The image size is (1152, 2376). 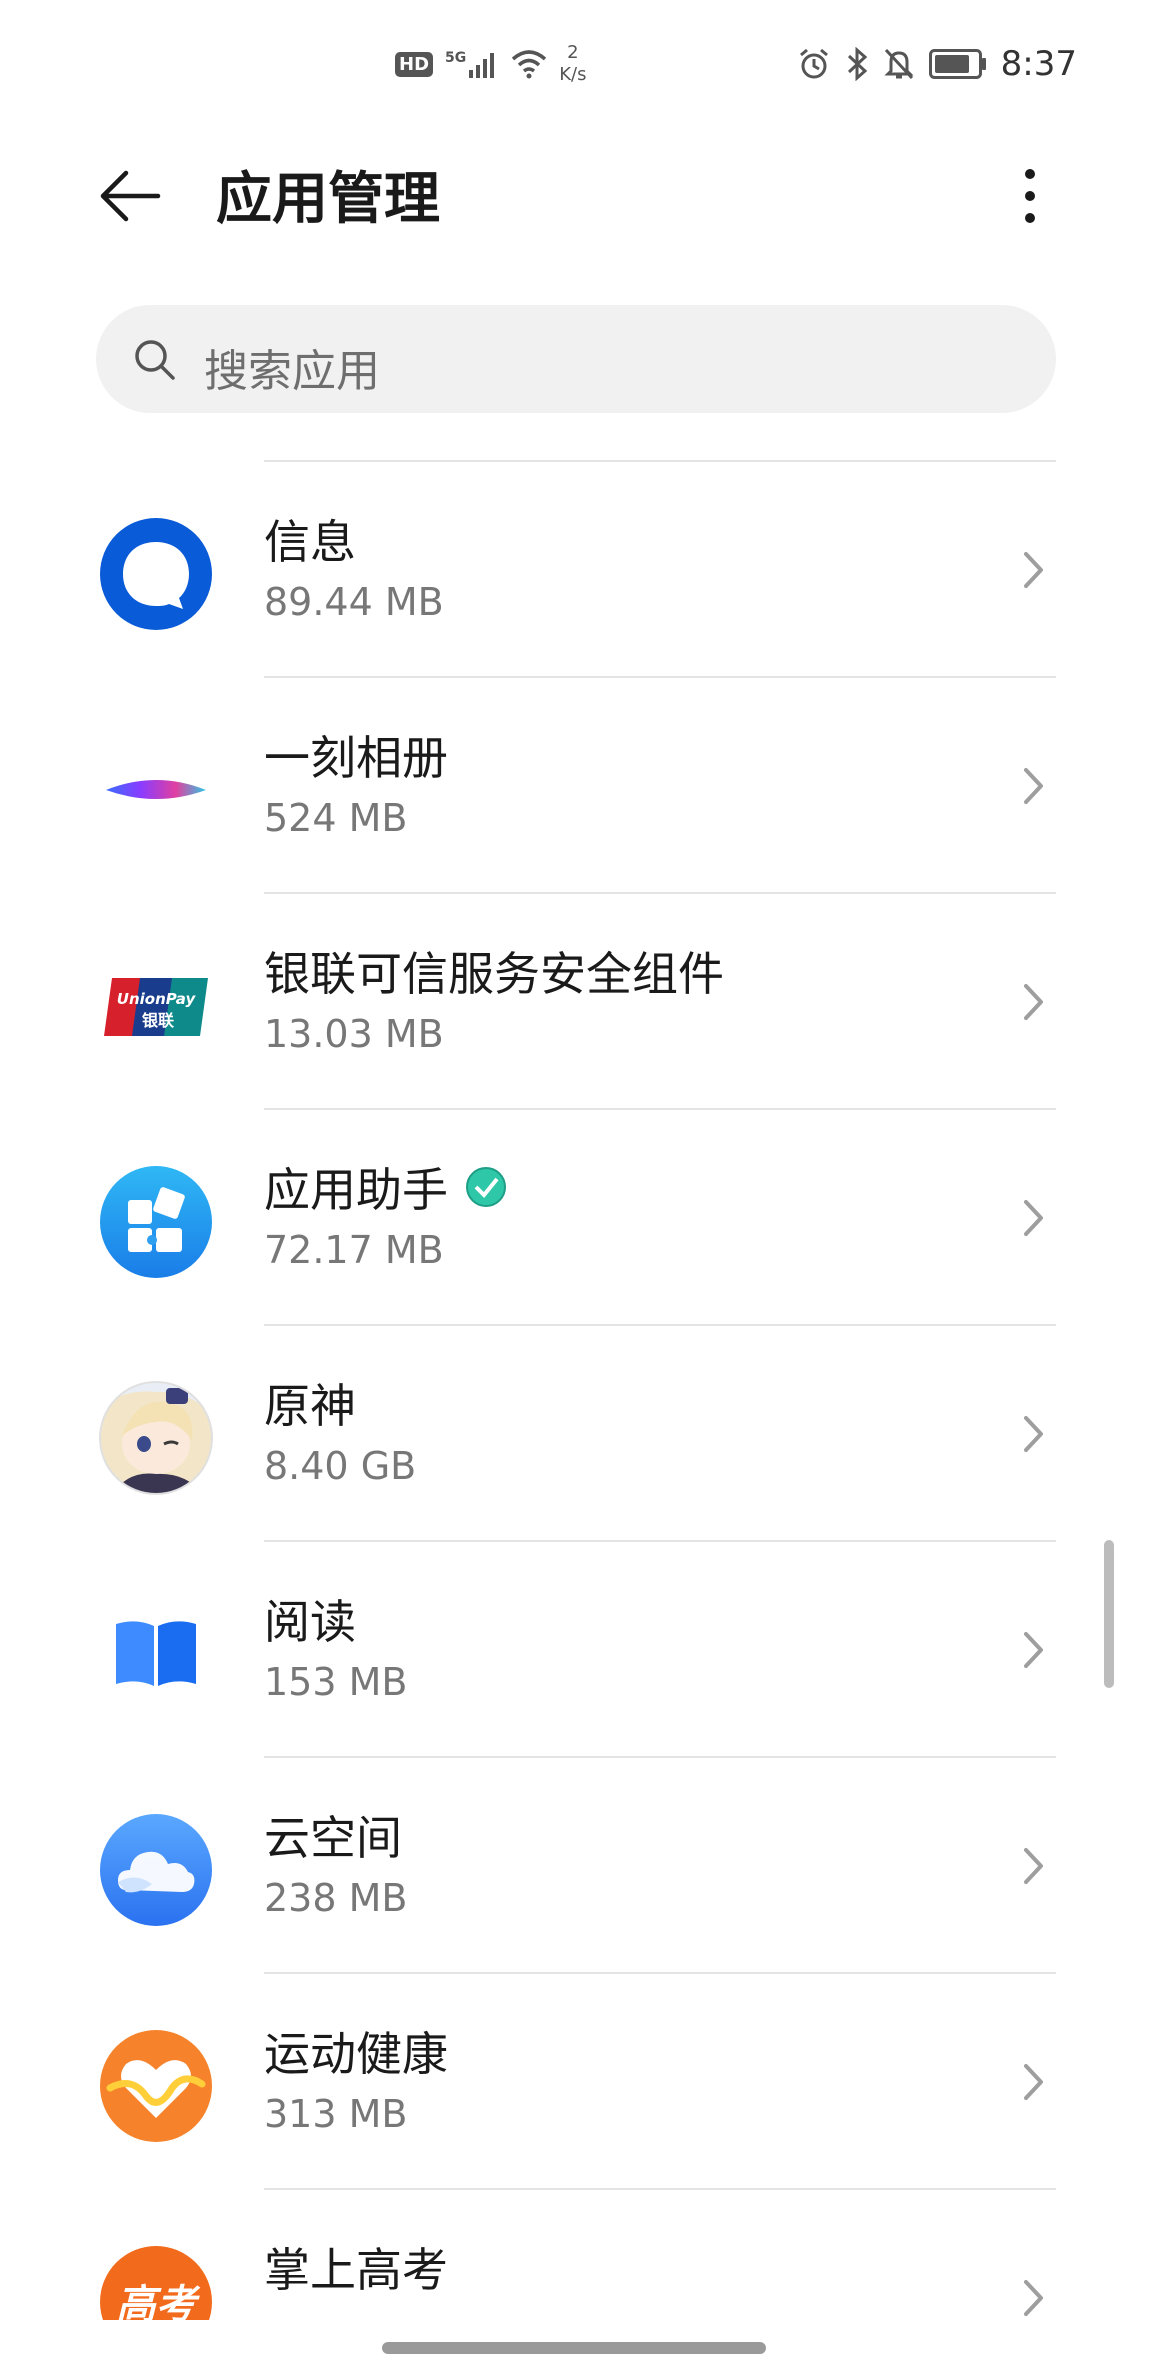 What do you see at coordinates (813, 63) in the screenshot?
I see `alarm-icon` at bounding box center [813, 63].